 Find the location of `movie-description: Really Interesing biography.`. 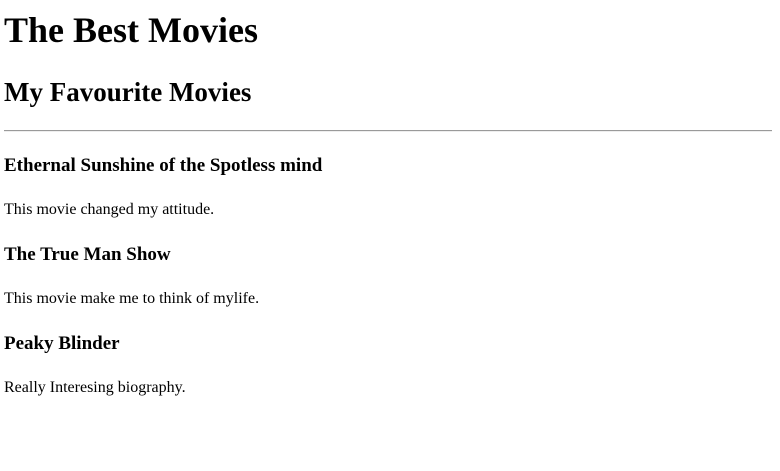

movie-description: Really Interesing biography. is located at coordinates (95, 387).